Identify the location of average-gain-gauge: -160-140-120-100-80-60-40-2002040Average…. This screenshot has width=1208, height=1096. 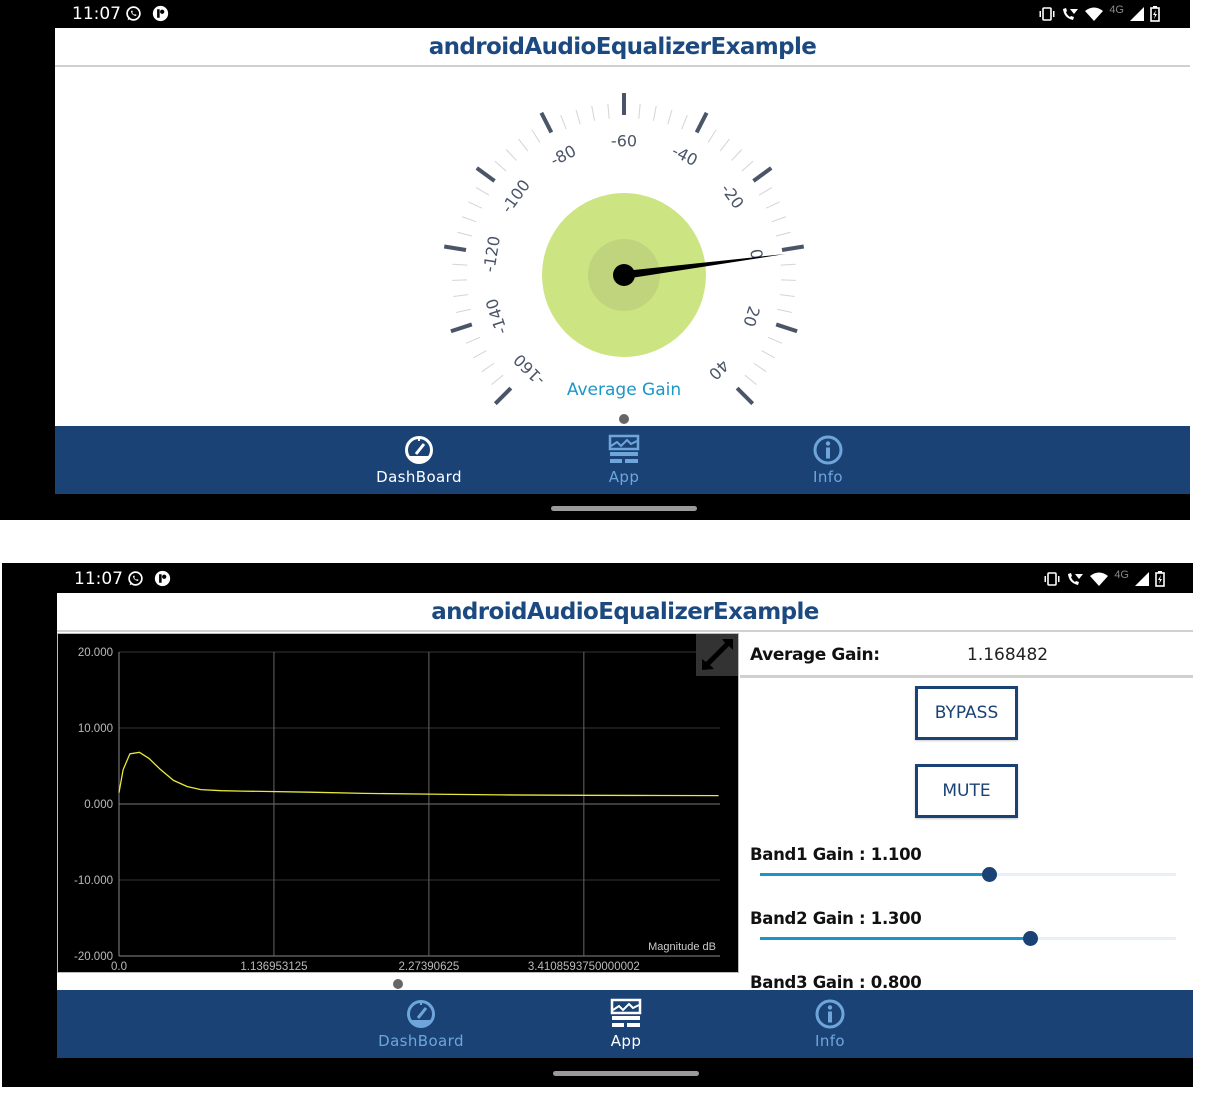
(624, 249).